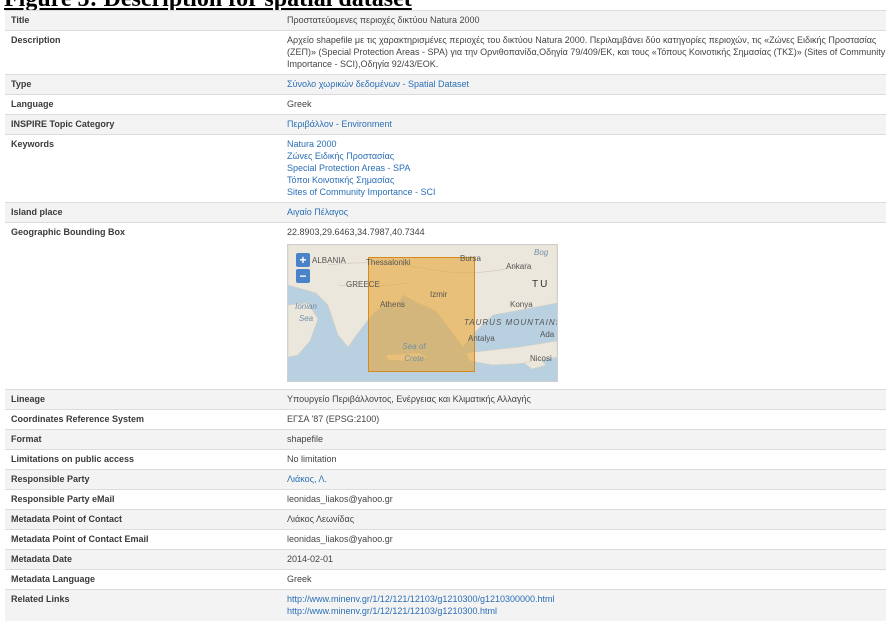 The image size is (886, 626). I want to click on map-label-albania: ALBANIA, so click(329, 260).